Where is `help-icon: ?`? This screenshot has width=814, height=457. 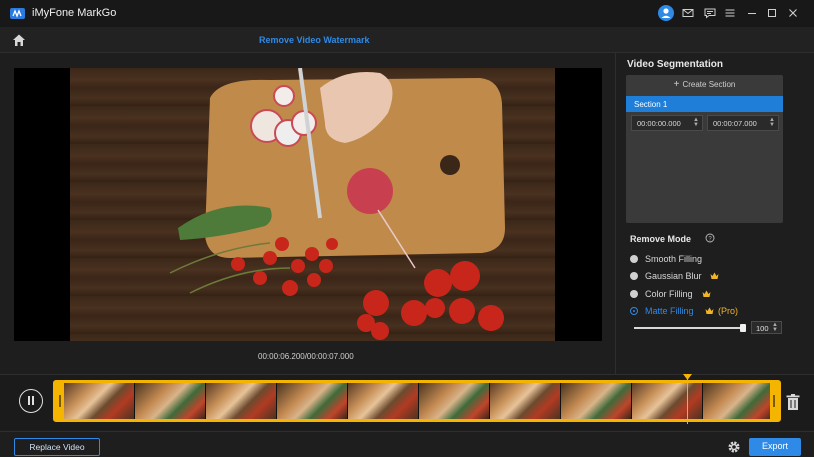
help-icon: ? is located at coordinates (710, 238).